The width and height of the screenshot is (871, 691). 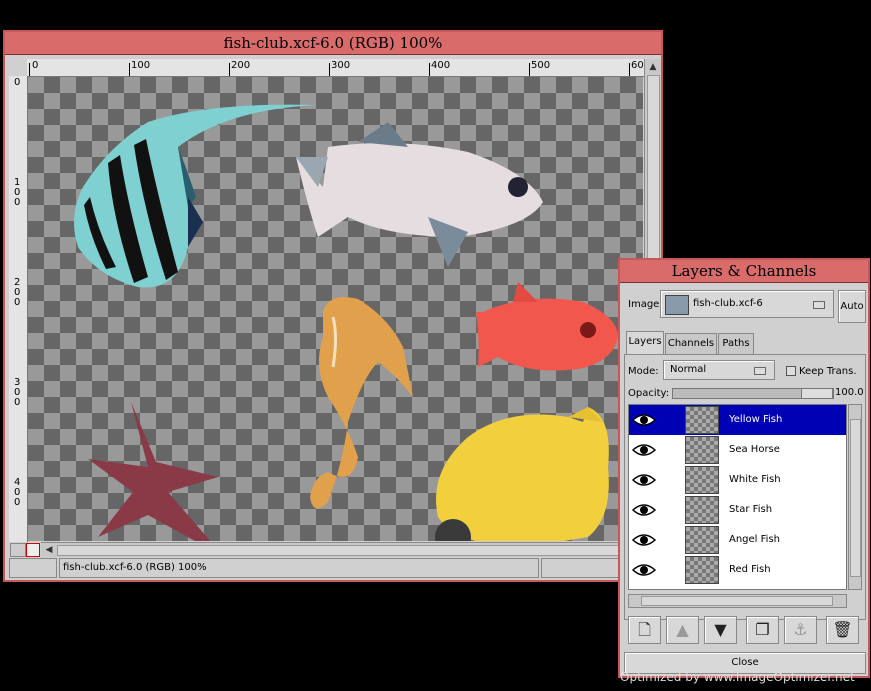 What do you see at coordinates (677, 305) in the screenshot?
I see `image-thumb-icon` at bounding box center [677, 305].